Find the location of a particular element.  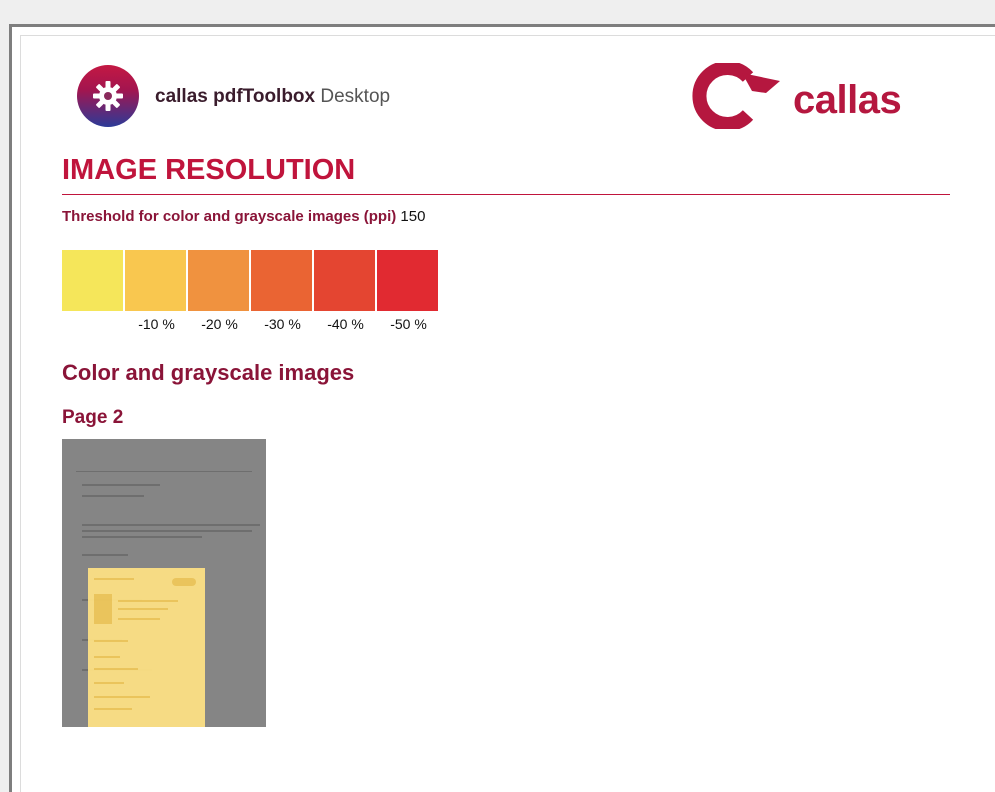

scale-label: -30 % is located at coordinates (282, 324).